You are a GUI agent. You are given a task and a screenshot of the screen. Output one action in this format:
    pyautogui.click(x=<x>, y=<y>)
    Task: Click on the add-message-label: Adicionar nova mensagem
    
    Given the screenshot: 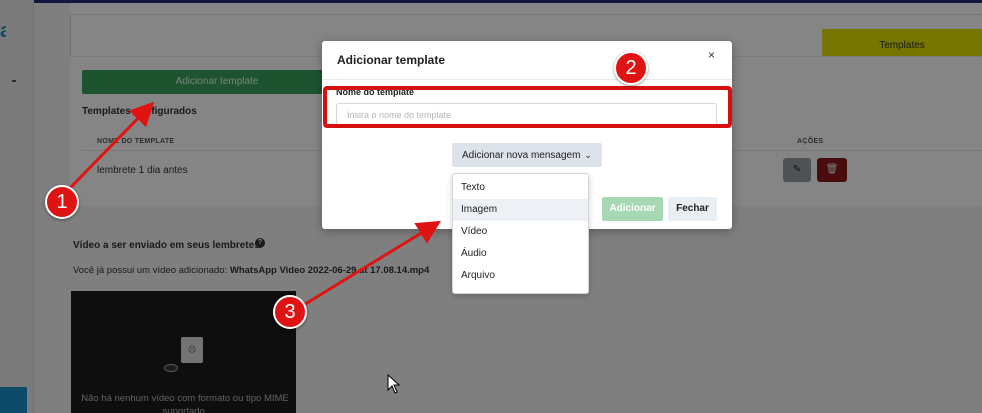 What is the action you would take?
    pyautogui.click(x=521, y=155)
    